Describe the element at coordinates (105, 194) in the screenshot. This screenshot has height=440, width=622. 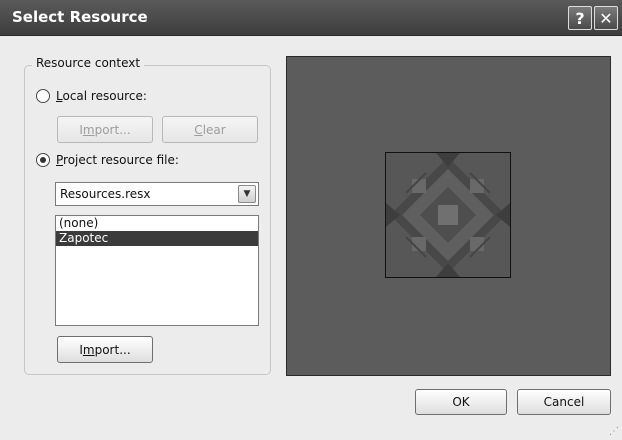
I see `resx-file-value: Resources.resx` at that location.